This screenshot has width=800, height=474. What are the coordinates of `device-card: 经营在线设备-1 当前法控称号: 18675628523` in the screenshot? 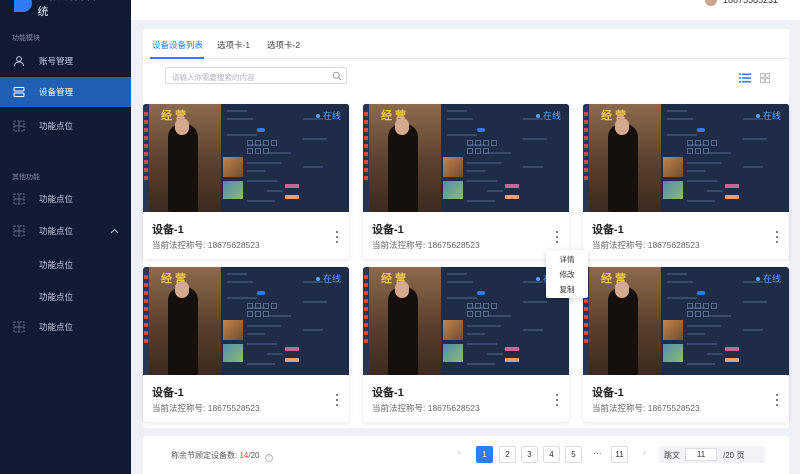 It's located at (466, 344).